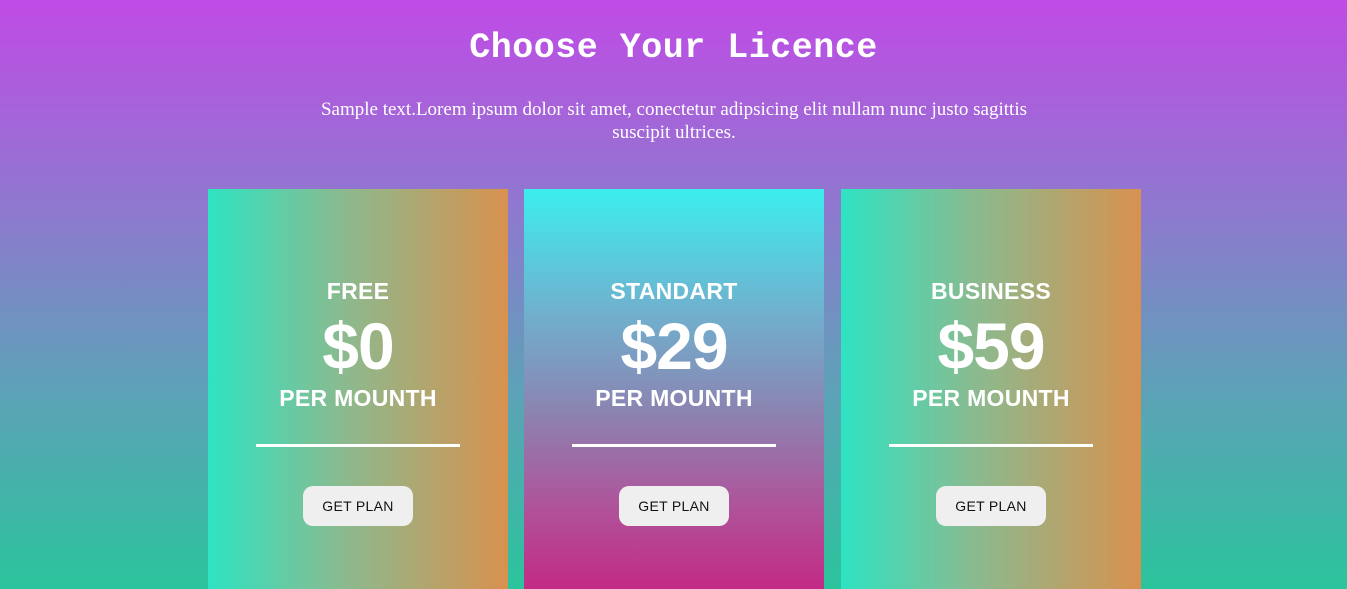  What do you see at coordinates (358, 506) in the screenshot?
I see `get-plan-button-free: GET PLAN` at bounding box center [358, 506].